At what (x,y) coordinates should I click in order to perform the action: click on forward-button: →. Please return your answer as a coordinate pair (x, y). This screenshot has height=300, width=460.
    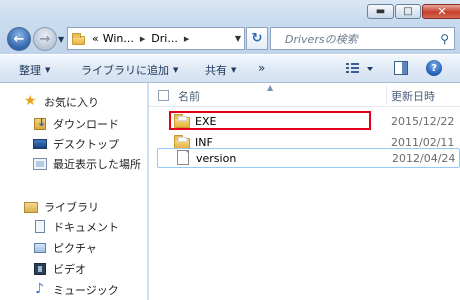
    Looking at the image, I should click on (45, 39).